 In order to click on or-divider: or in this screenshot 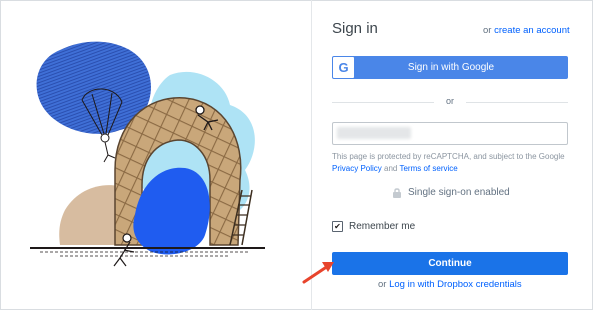, I will do `click(450, 102)`.